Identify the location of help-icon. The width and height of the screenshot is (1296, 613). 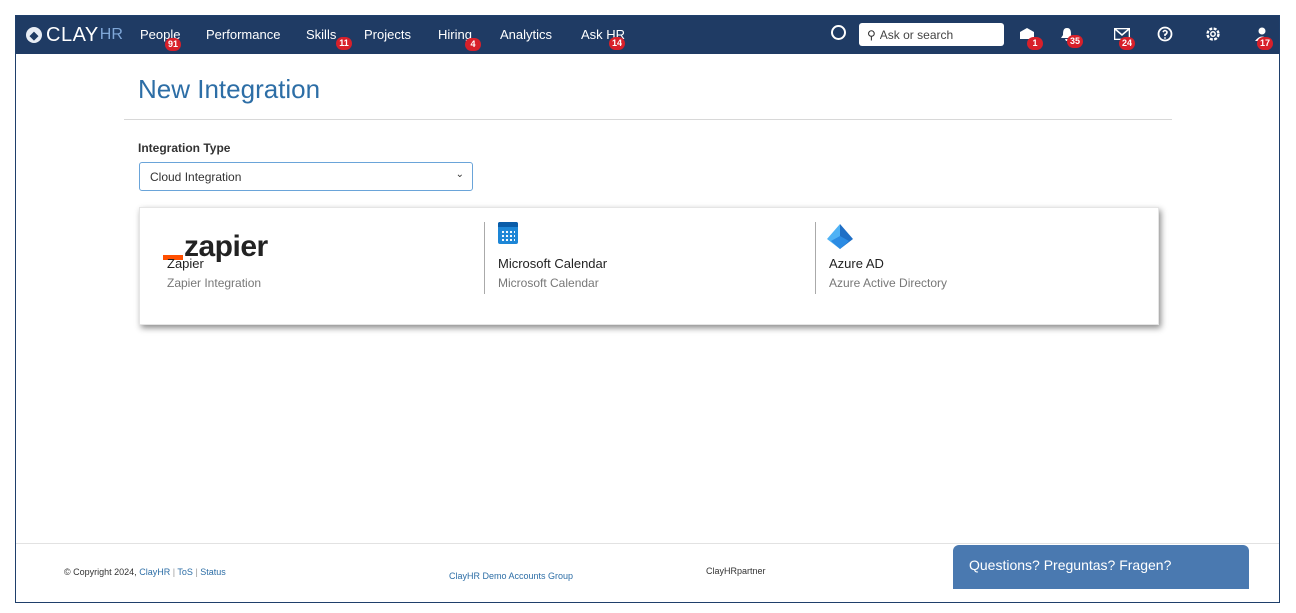
(1165, 34).